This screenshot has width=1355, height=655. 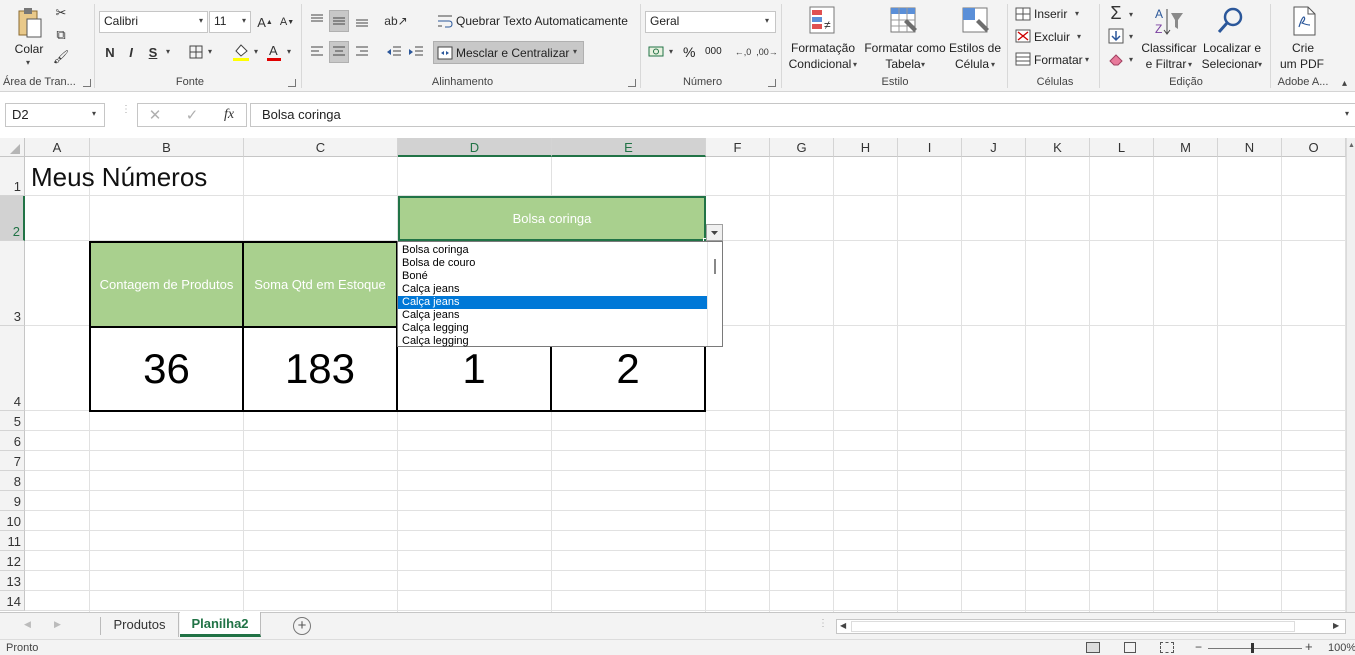 What do you see at coordinates (12, 461) in the screenshot?
I see `row-header-7: 7` at bounding box center [12, 461].